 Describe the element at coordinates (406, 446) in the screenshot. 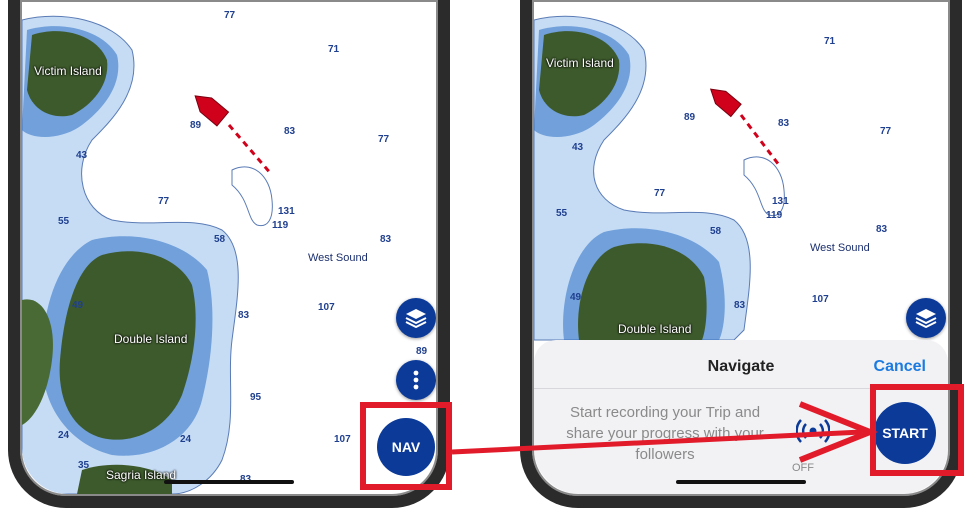

I see `nav-highlight-box` at that location.